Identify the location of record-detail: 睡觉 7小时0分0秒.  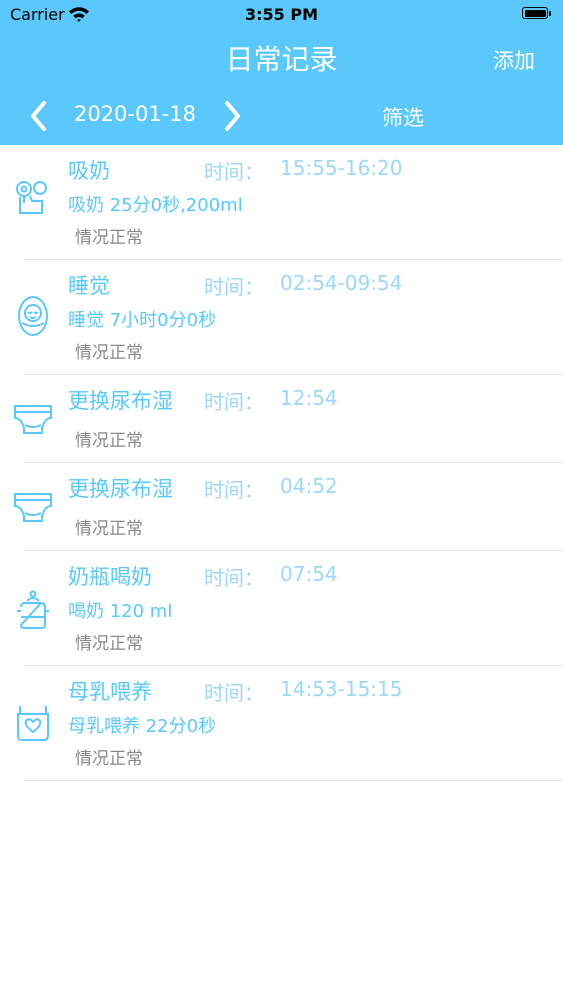
(142, 320).